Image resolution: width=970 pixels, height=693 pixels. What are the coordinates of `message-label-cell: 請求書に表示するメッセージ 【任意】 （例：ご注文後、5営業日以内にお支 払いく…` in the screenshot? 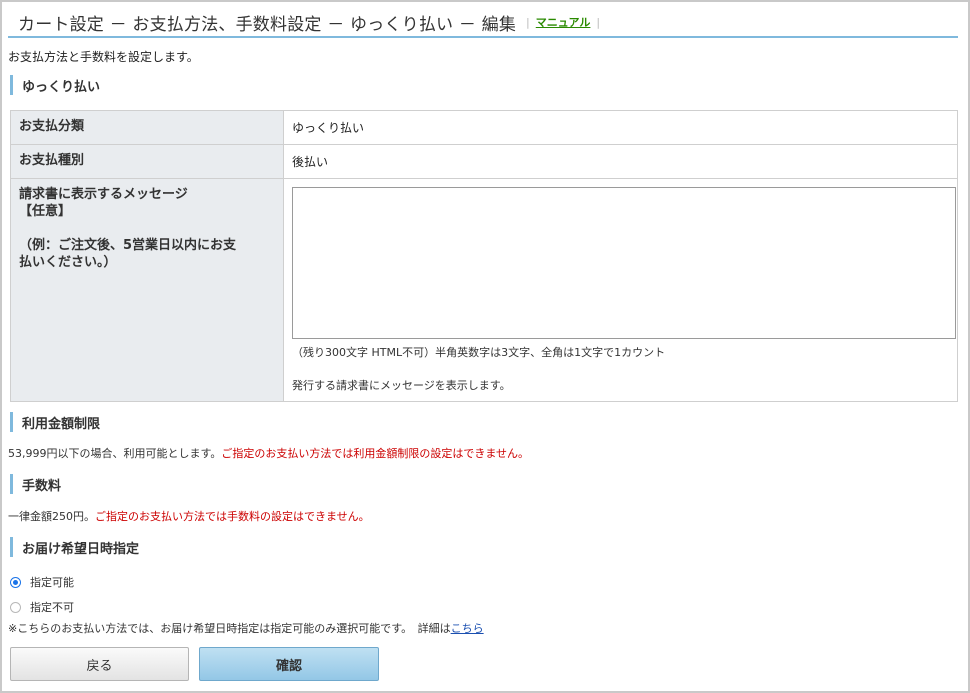 It's located at (147, 290).